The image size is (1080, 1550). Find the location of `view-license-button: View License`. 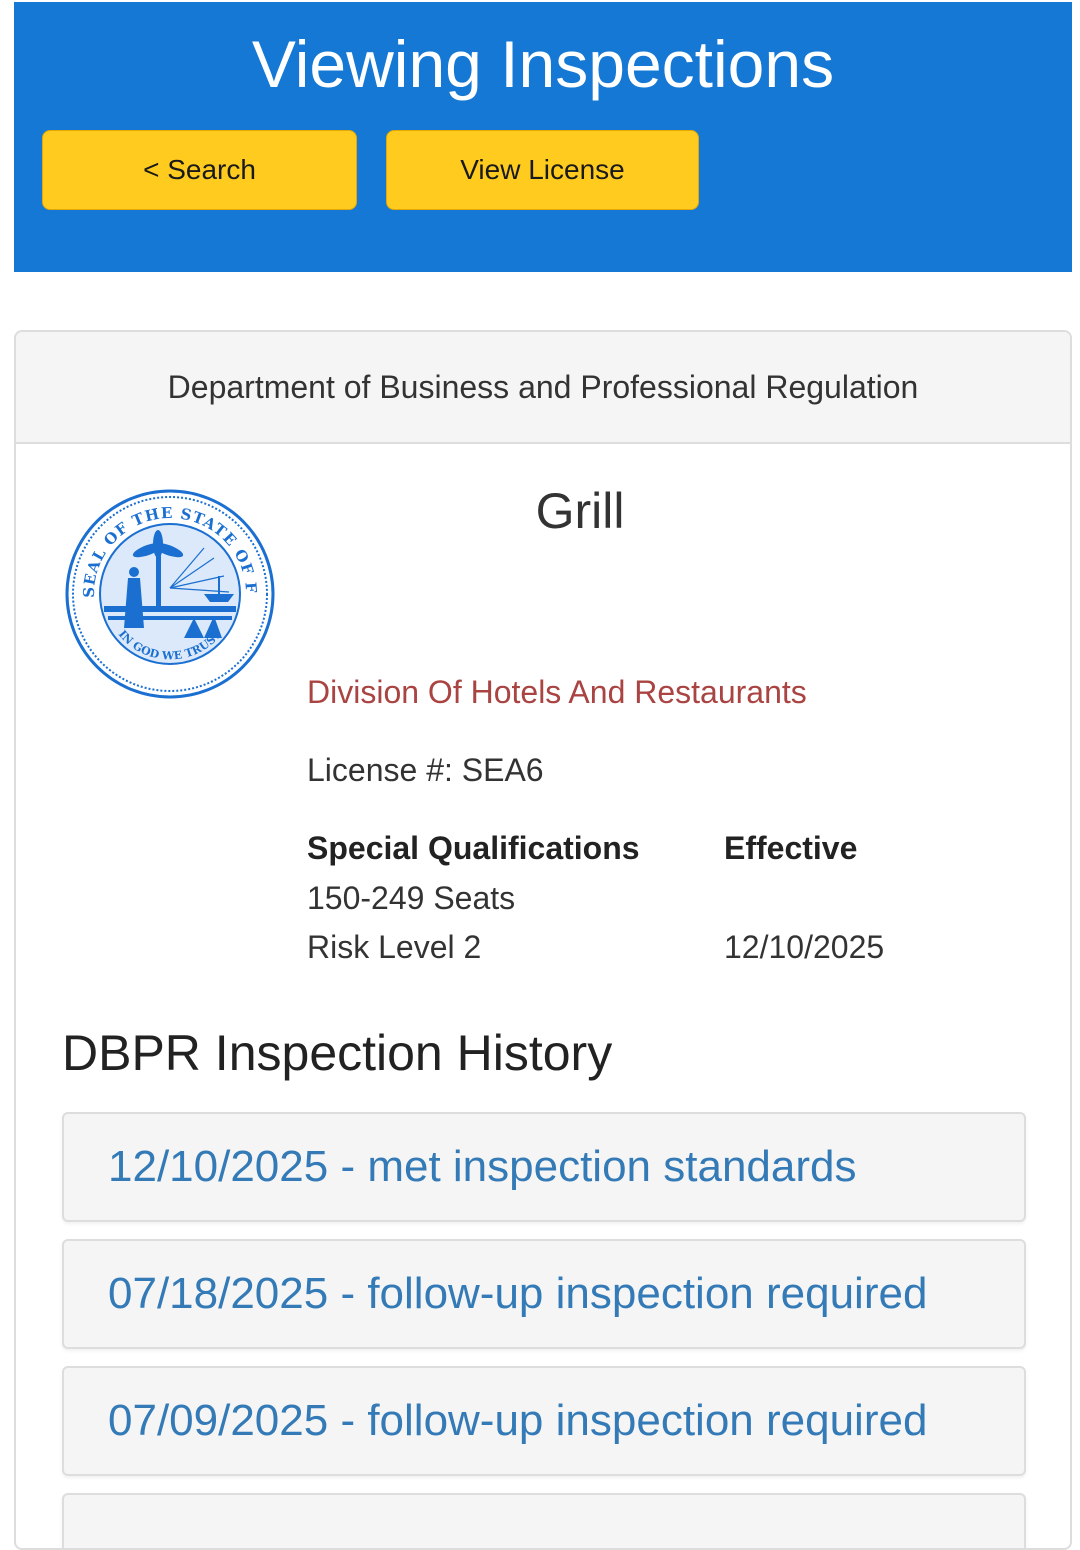

view-license-button: View License is located at coordinates (542, 170).